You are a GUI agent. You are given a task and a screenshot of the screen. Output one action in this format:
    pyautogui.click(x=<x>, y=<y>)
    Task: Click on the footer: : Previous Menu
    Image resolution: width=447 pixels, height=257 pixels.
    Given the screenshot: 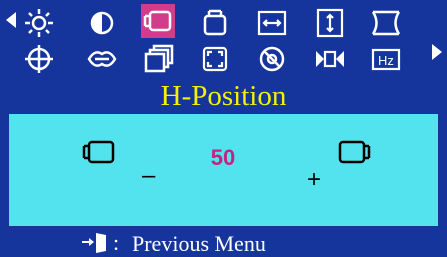 What is the action you would take?
    pyautogui.click(x=223, y=243)
    